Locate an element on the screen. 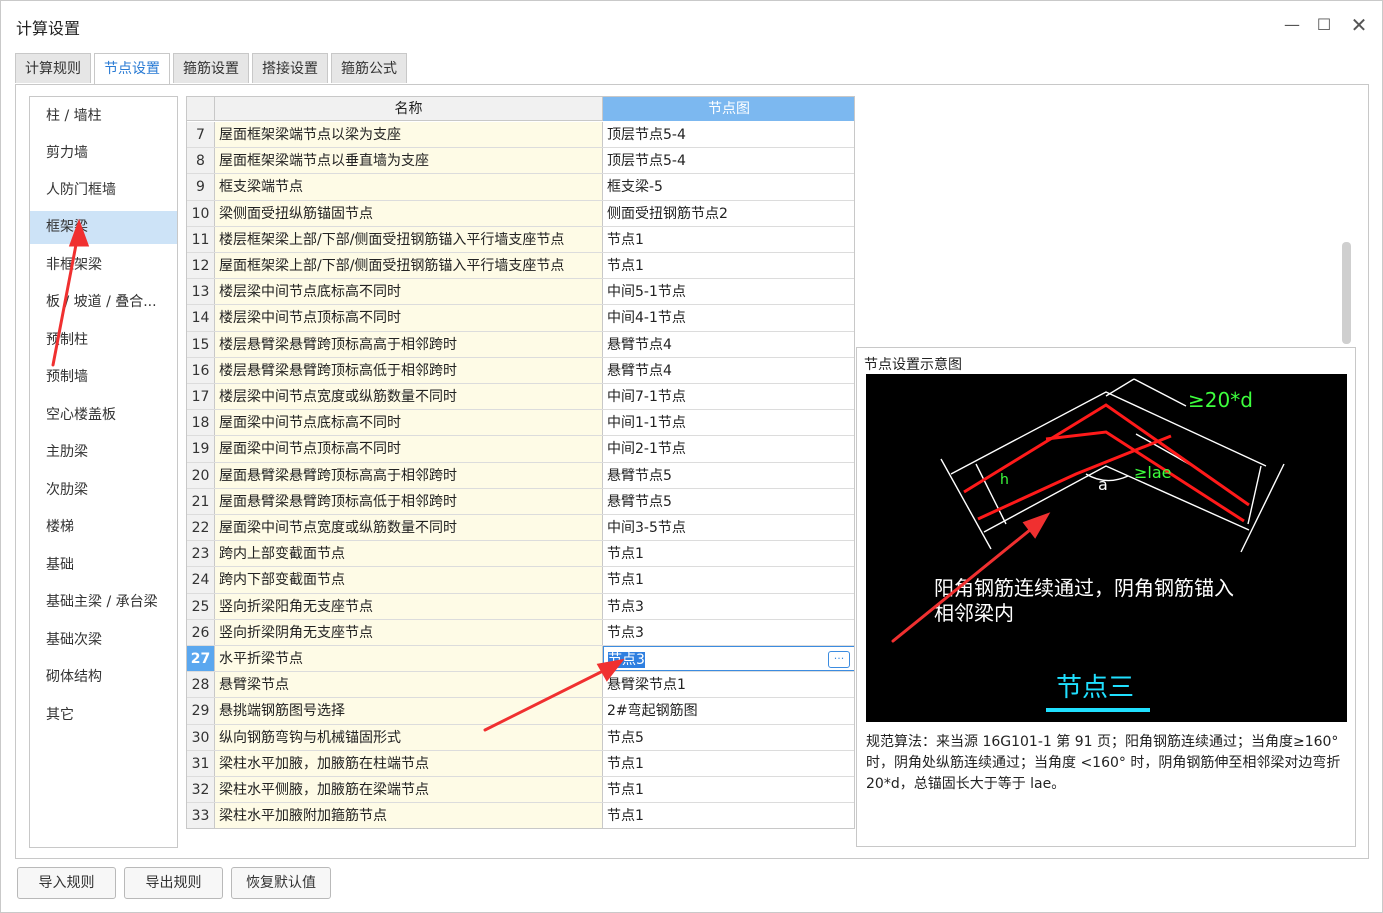 This screenshot has width=1383, height=913. table-row: 21 屋面悬臂梁悬臂跨顶标高低于相邻跨时 悬臂节点5 is located at coordinates (520, 501).